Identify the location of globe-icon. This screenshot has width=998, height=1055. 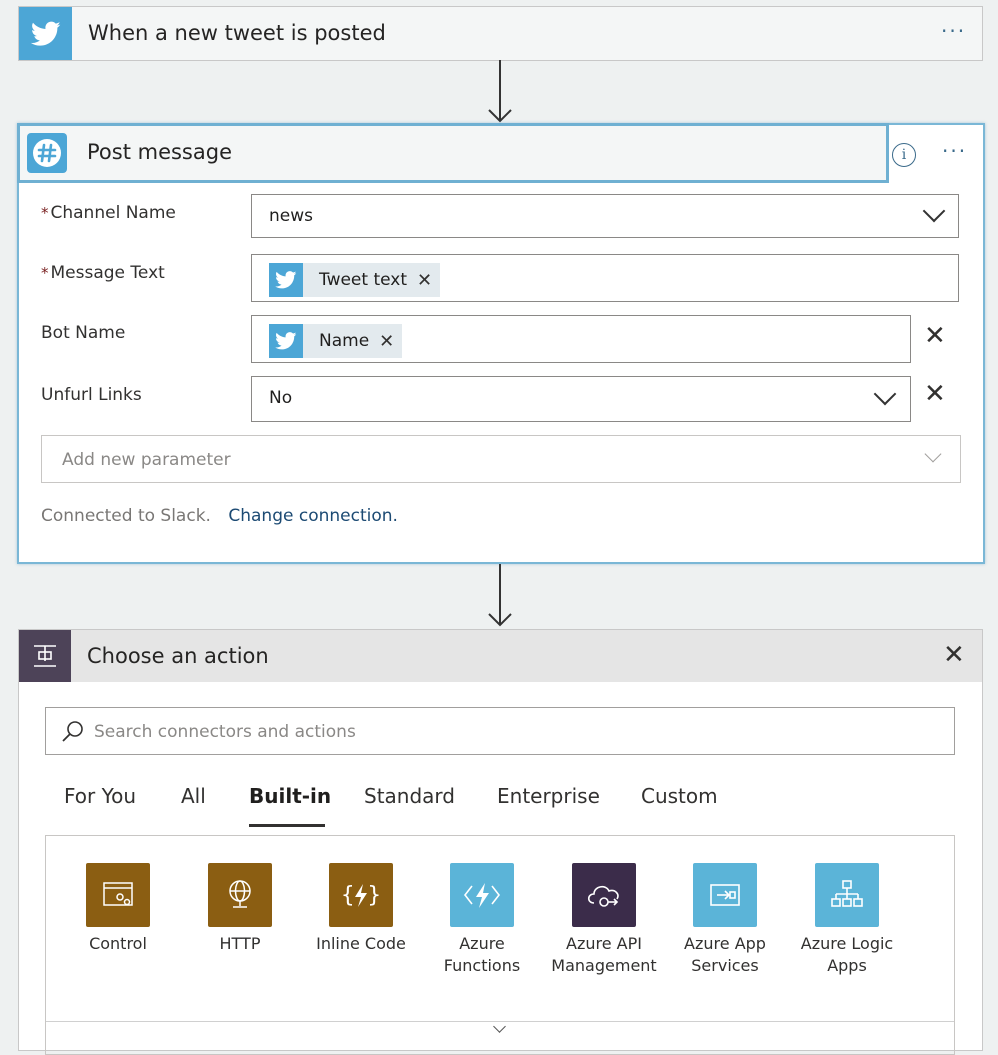
(240, 895).